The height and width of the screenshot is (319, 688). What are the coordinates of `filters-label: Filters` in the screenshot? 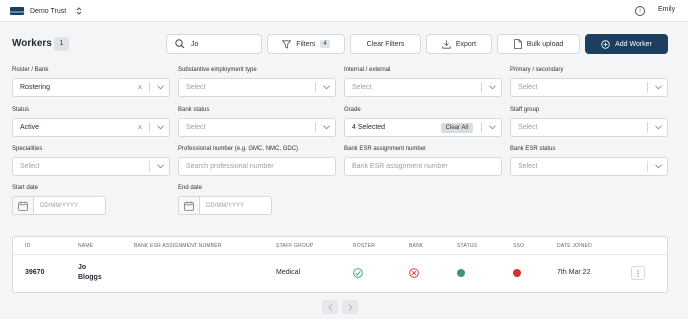 It's located at (306, 44).